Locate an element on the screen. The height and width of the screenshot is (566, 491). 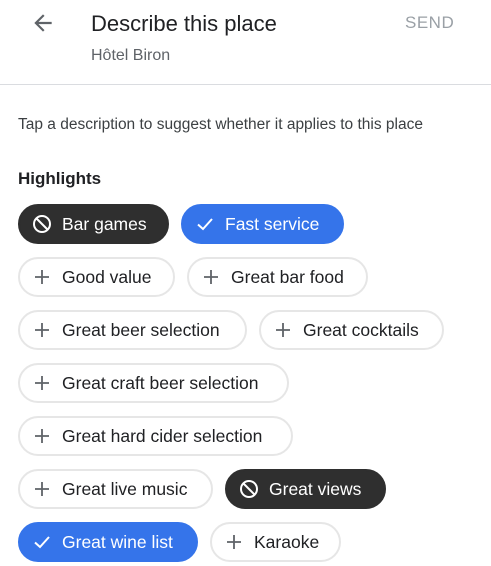
chip-label: Great beer selection is located at coordinates (141, 329).